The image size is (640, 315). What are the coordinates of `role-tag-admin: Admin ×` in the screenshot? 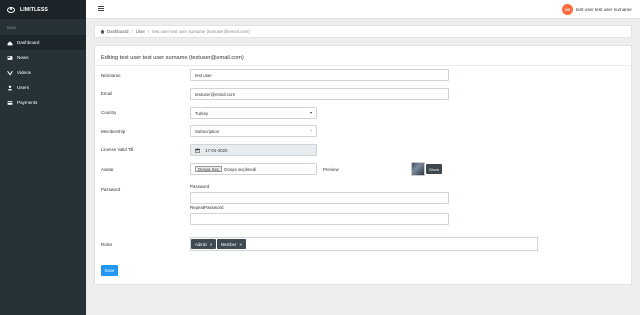 It's located at (204, 244).